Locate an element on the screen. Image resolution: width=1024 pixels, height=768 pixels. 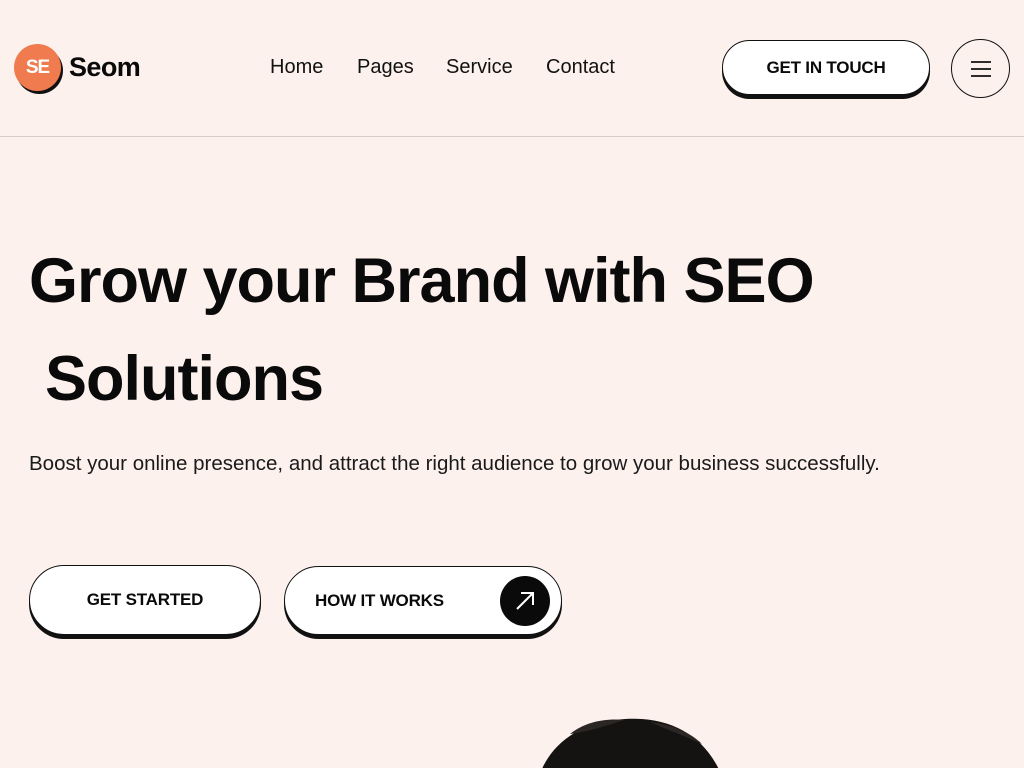
get-in-touch-label: GET IN TOUCH is located at coordinates (826, 67).